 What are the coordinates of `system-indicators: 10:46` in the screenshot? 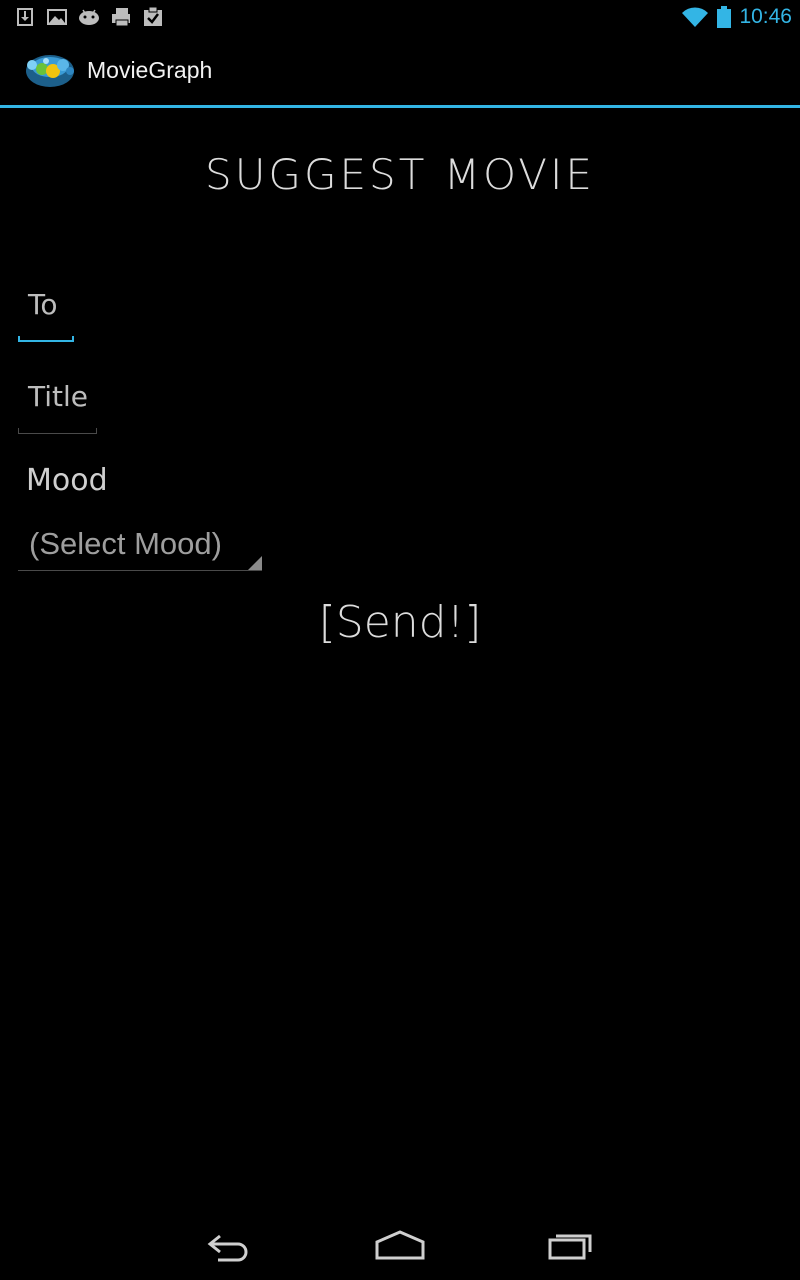 It's located at (736, 17).